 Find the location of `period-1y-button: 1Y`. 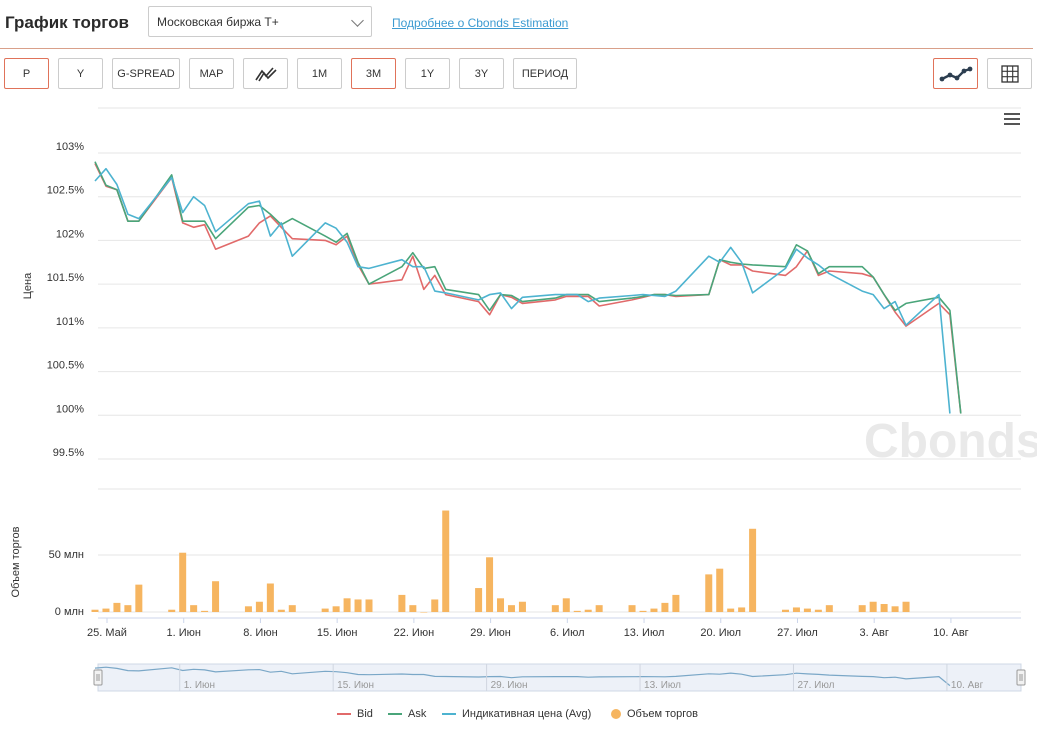

period-1y-button: 1Y is located at coordinates (427, 73).